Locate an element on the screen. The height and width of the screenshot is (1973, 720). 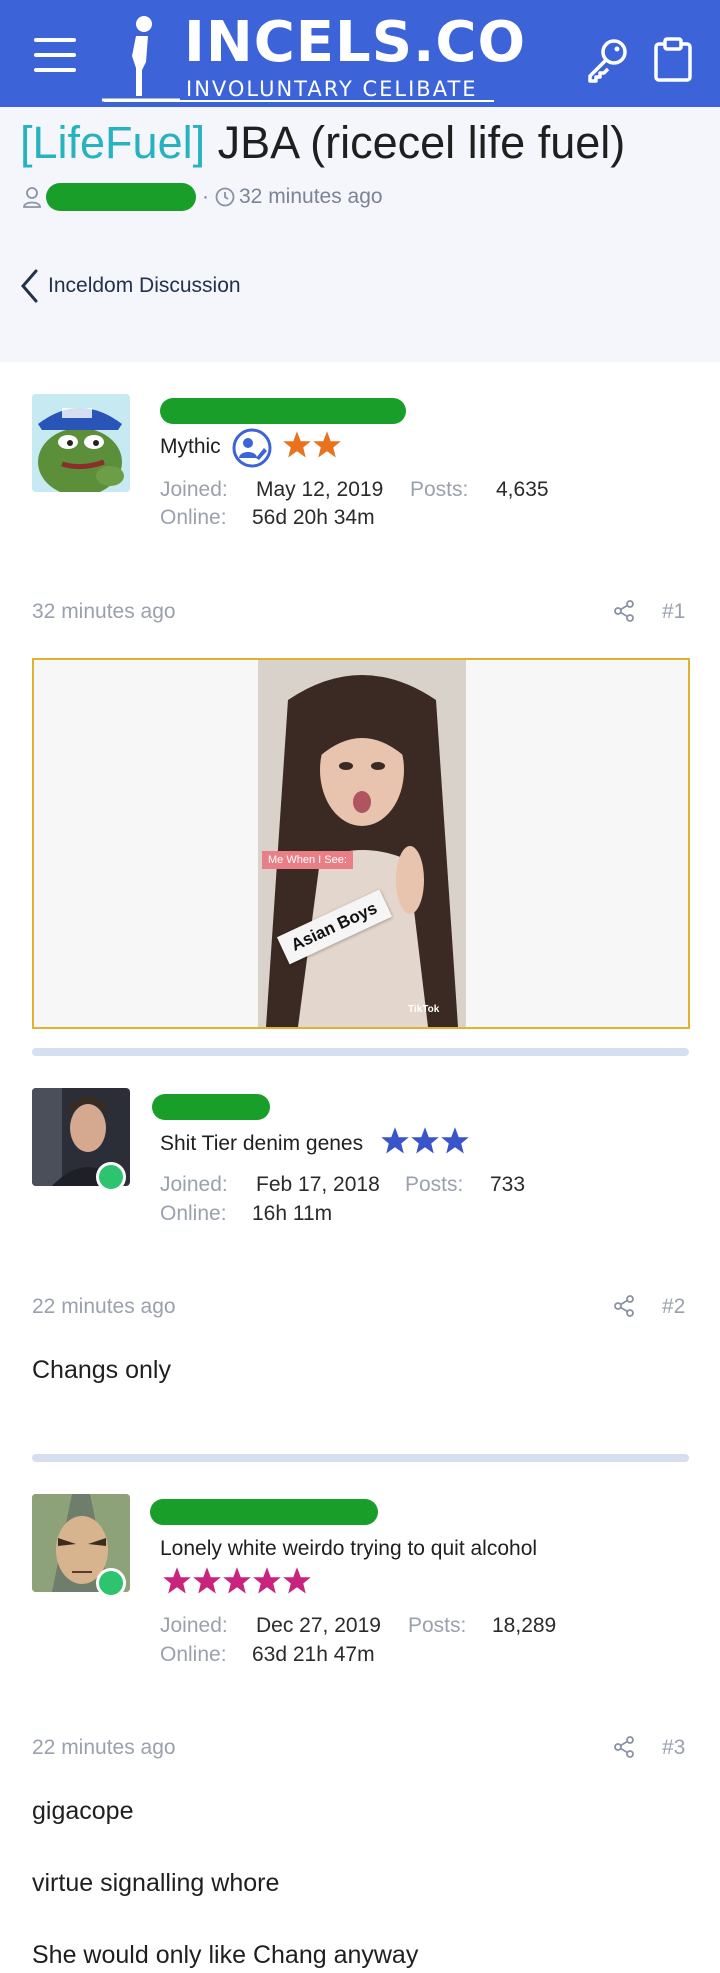
menu-icon is located at coordinates (55, 55).